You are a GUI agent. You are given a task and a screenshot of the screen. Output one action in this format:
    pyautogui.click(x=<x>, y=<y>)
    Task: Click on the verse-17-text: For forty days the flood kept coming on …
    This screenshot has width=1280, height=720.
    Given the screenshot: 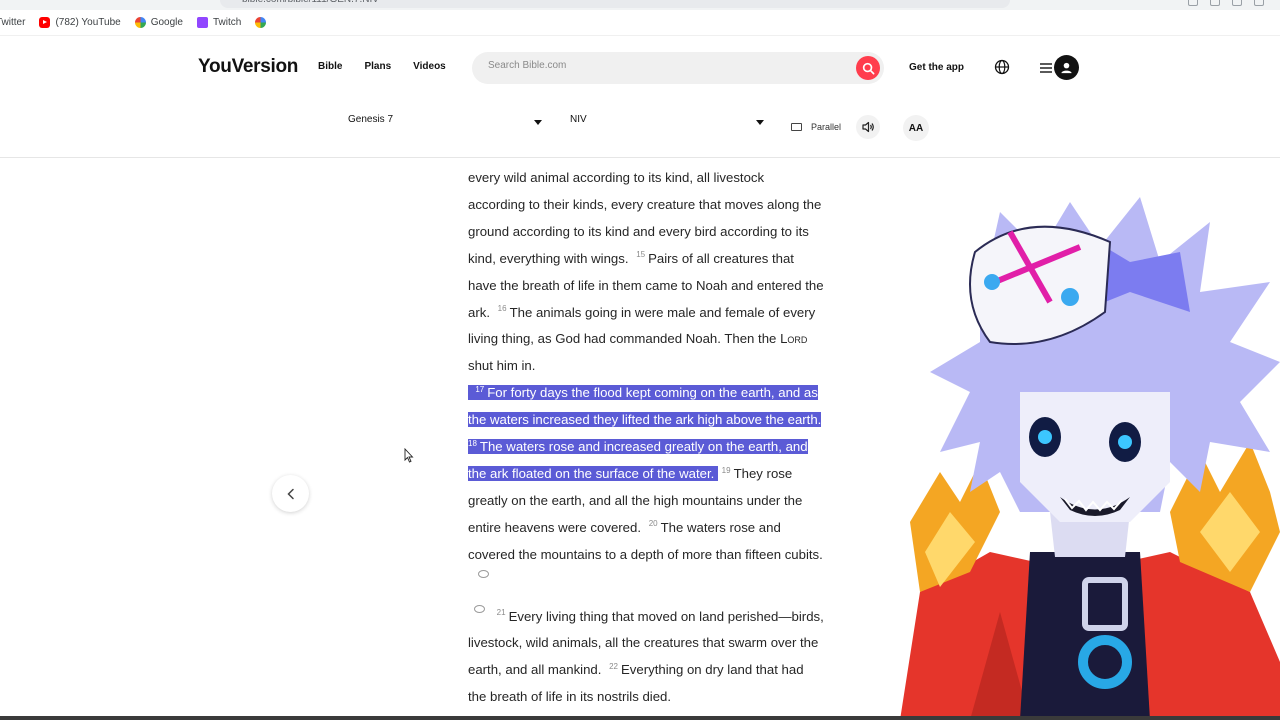 What is the action you would take?
    pyautogui.click(x=645, y=406)
    